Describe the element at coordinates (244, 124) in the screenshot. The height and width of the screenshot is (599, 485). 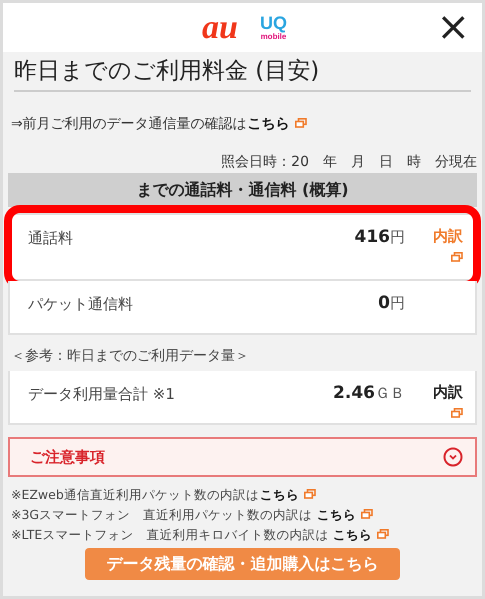
I see `note-text: ⇒前月ご利用のデータ通信量の確認は こちら` at that location.